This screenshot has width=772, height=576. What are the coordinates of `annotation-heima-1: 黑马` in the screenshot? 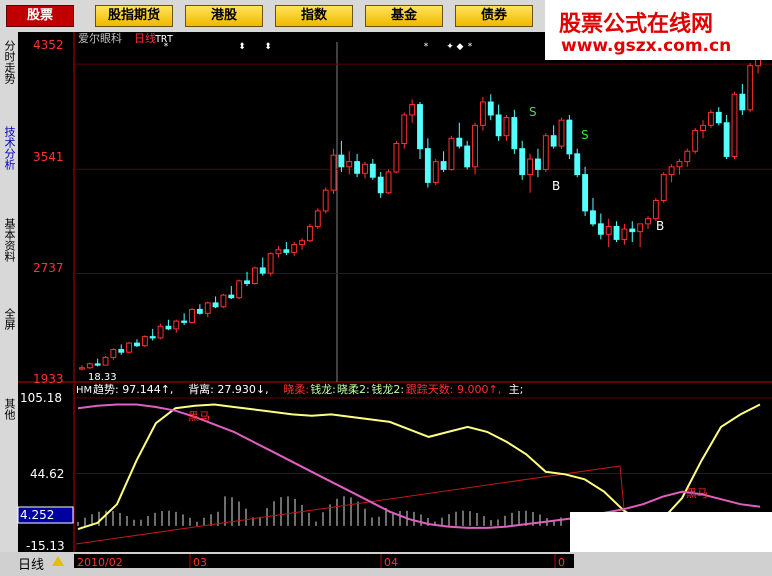 It's located at (199, 416).